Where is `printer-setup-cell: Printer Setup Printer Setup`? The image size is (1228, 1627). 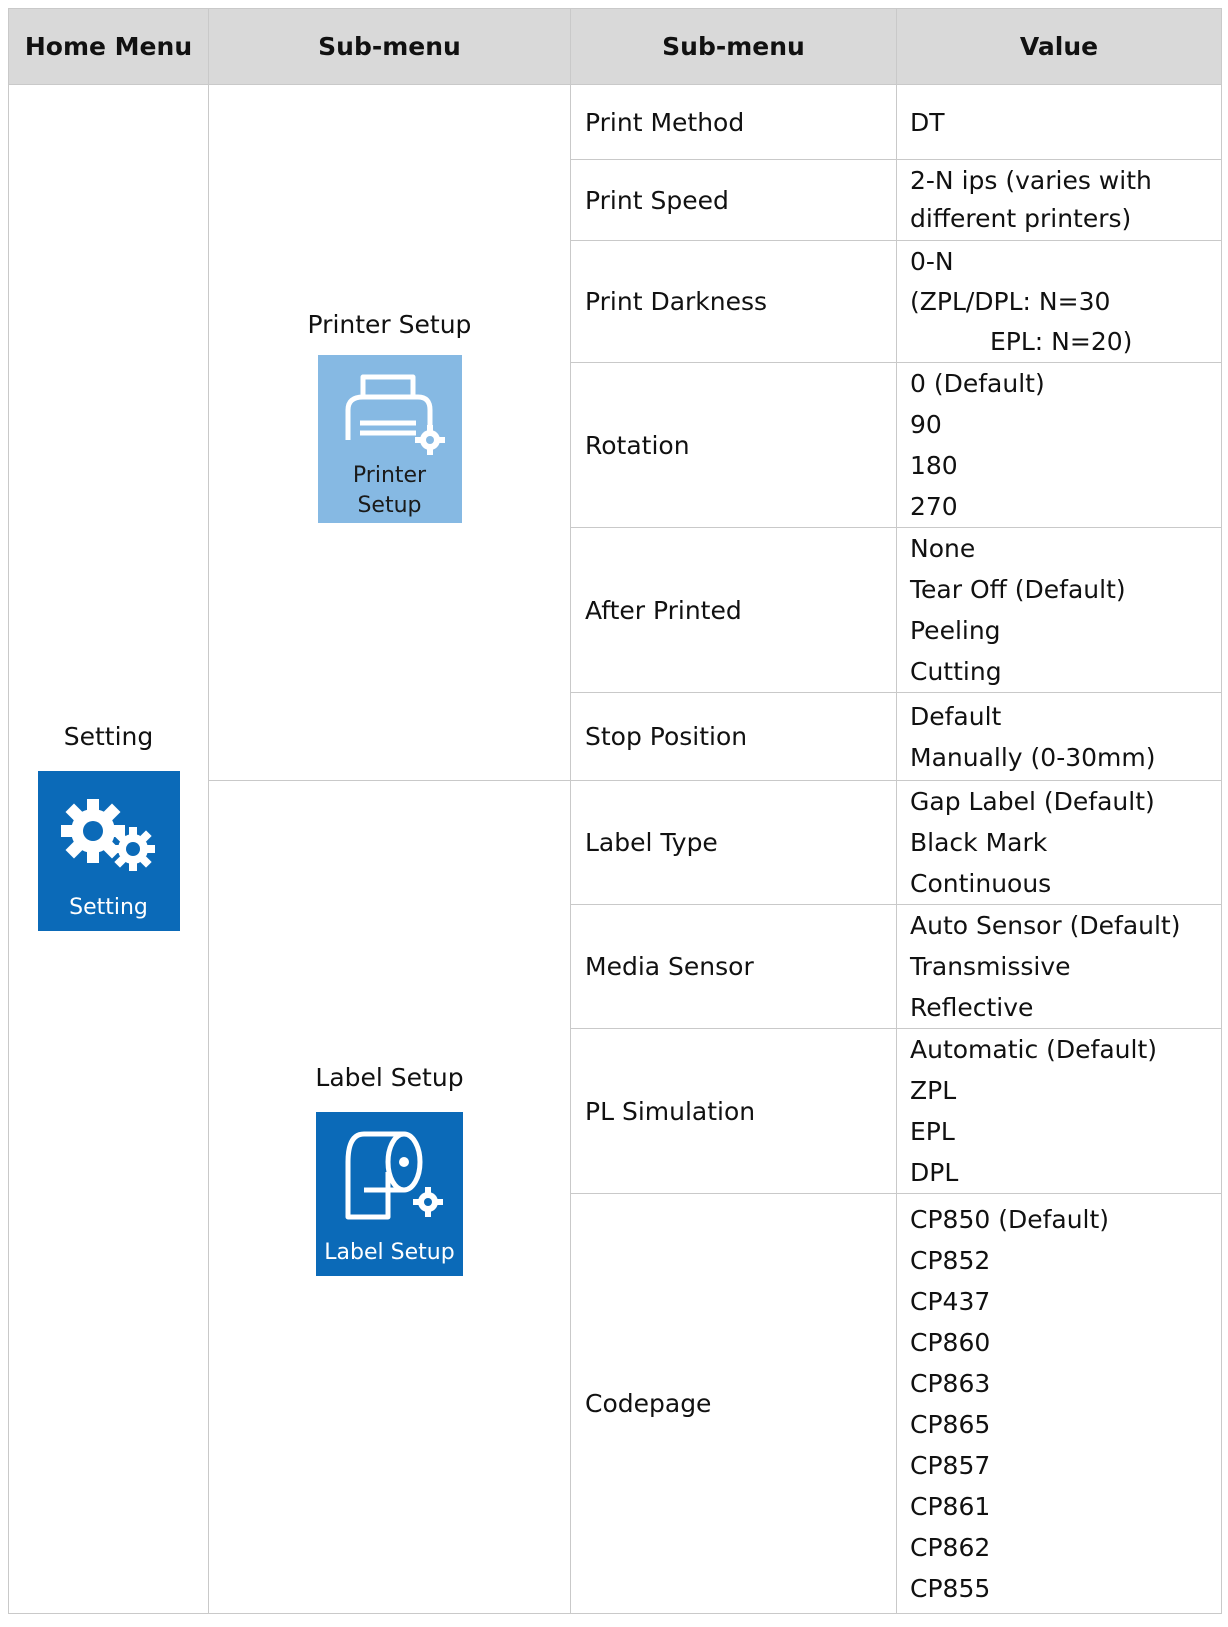 printer-setup-cell: Printer Setup Printer Setup is located at coordinates (389, 432).